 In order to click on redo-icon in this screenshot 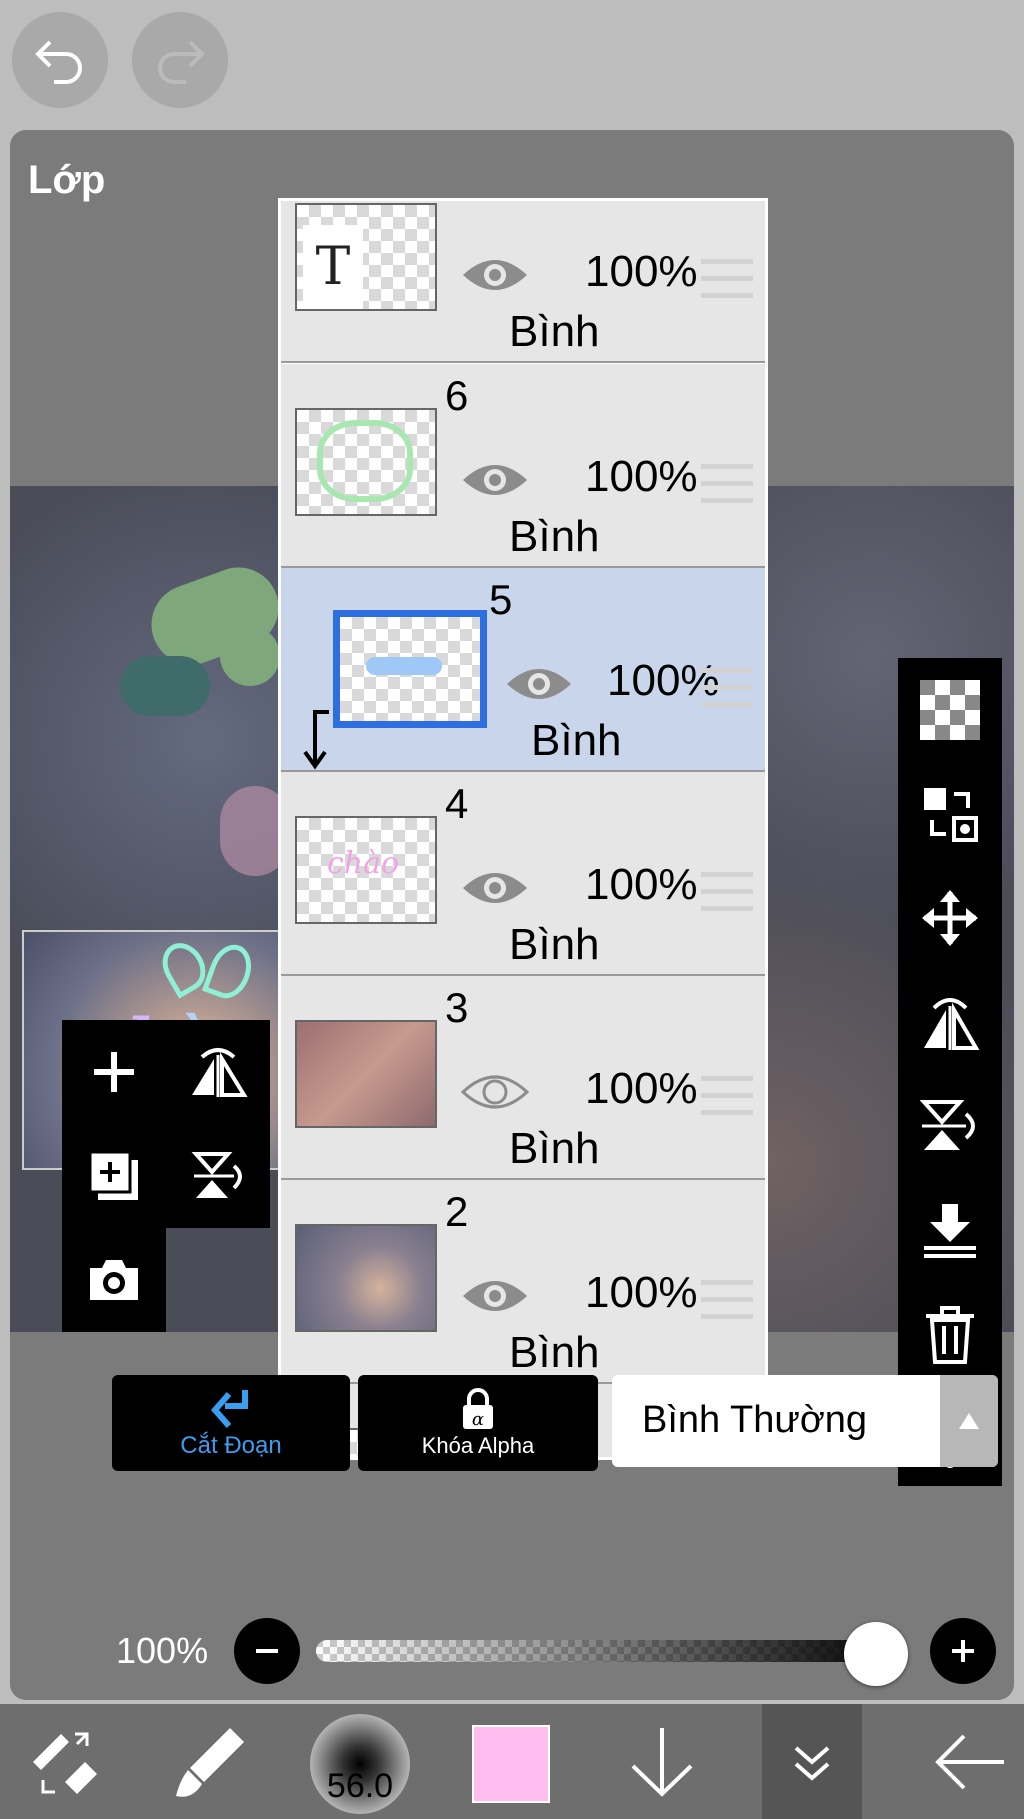, I will do `click(181, 62)`.